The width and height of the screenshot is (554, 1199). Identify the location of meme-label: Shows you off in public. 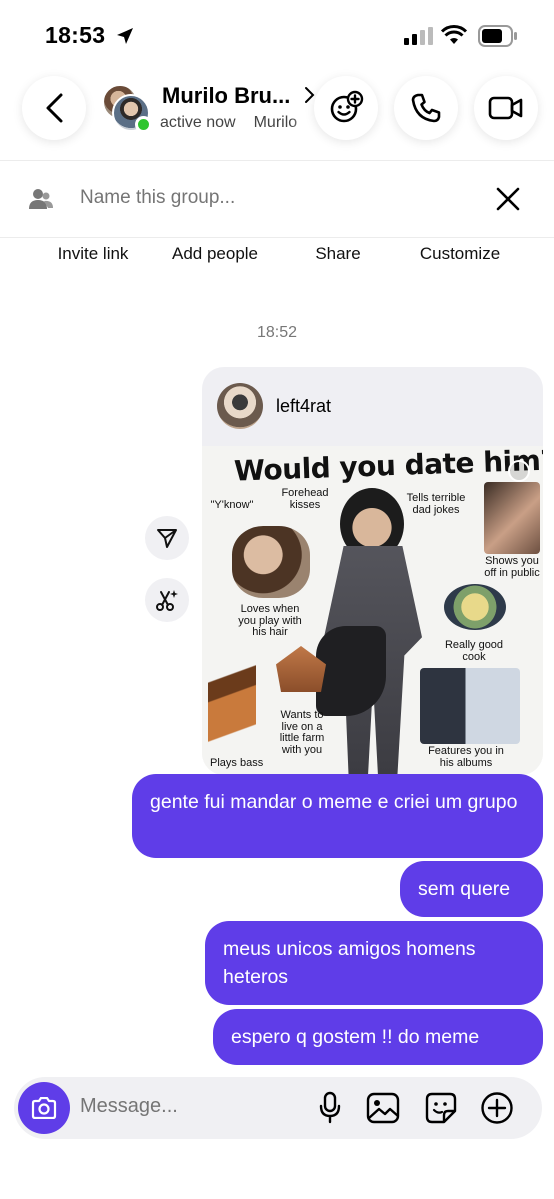
(512, 567).